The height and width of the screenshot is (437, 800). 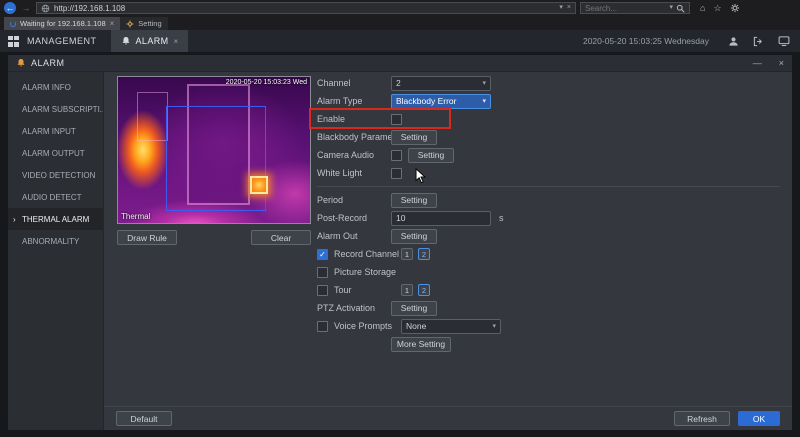 What do you see at coordinates (548, 308) in the screenshot?
I see `form-row-ptz-activation: PTZ Activation Setting` at bounding box center [548, 308].